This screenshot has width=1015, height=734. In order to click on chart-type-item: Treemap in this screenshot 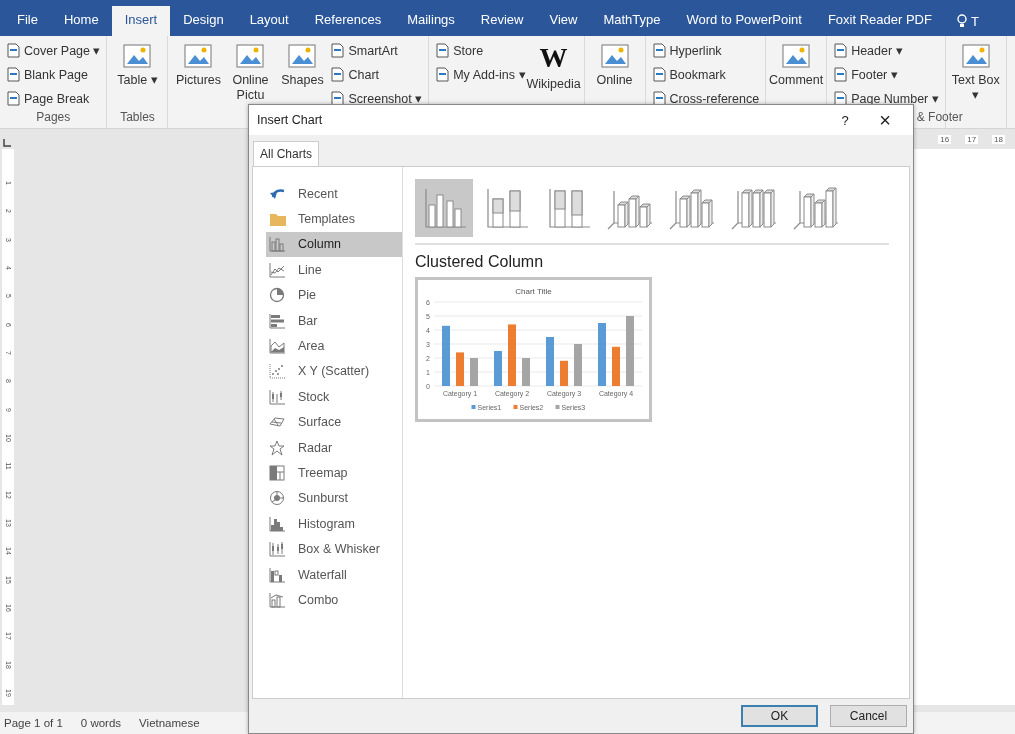, I will do `click(334, 473)`.